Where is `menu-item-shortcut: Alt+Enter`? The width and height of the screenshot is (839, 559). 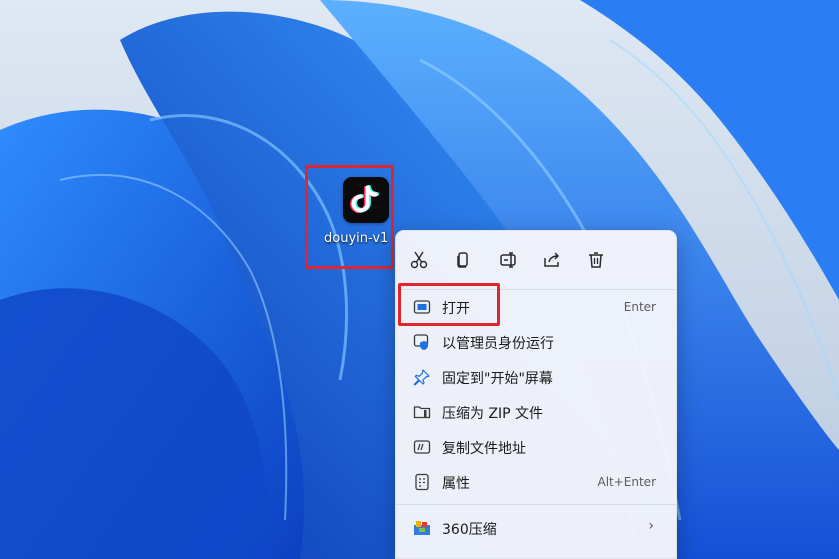 menu-item-shortcut: Alt+Enter is located at coordinates (626, 482).